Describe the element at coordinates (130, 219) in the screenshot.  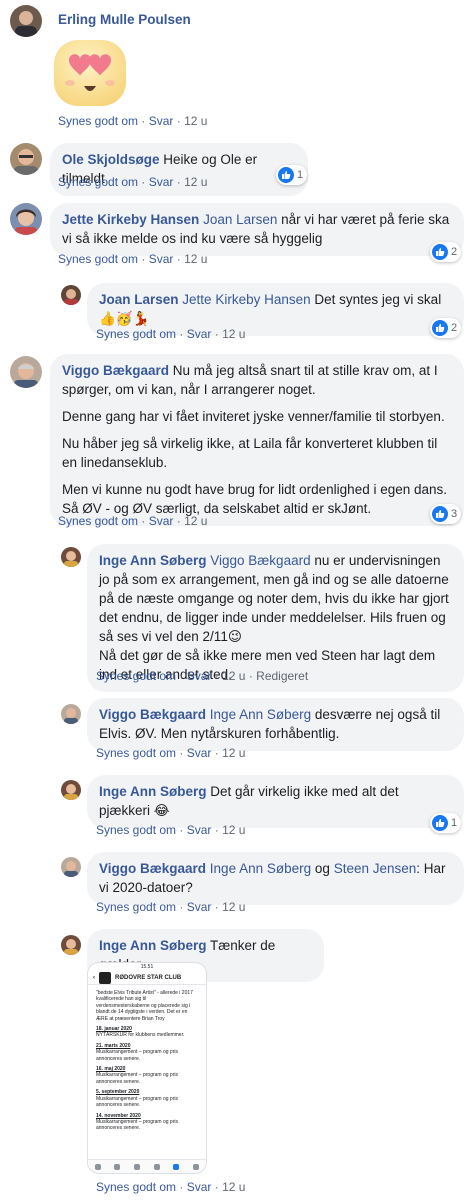
I see `author-name: Jette Kirkeby Hansen` at that location.